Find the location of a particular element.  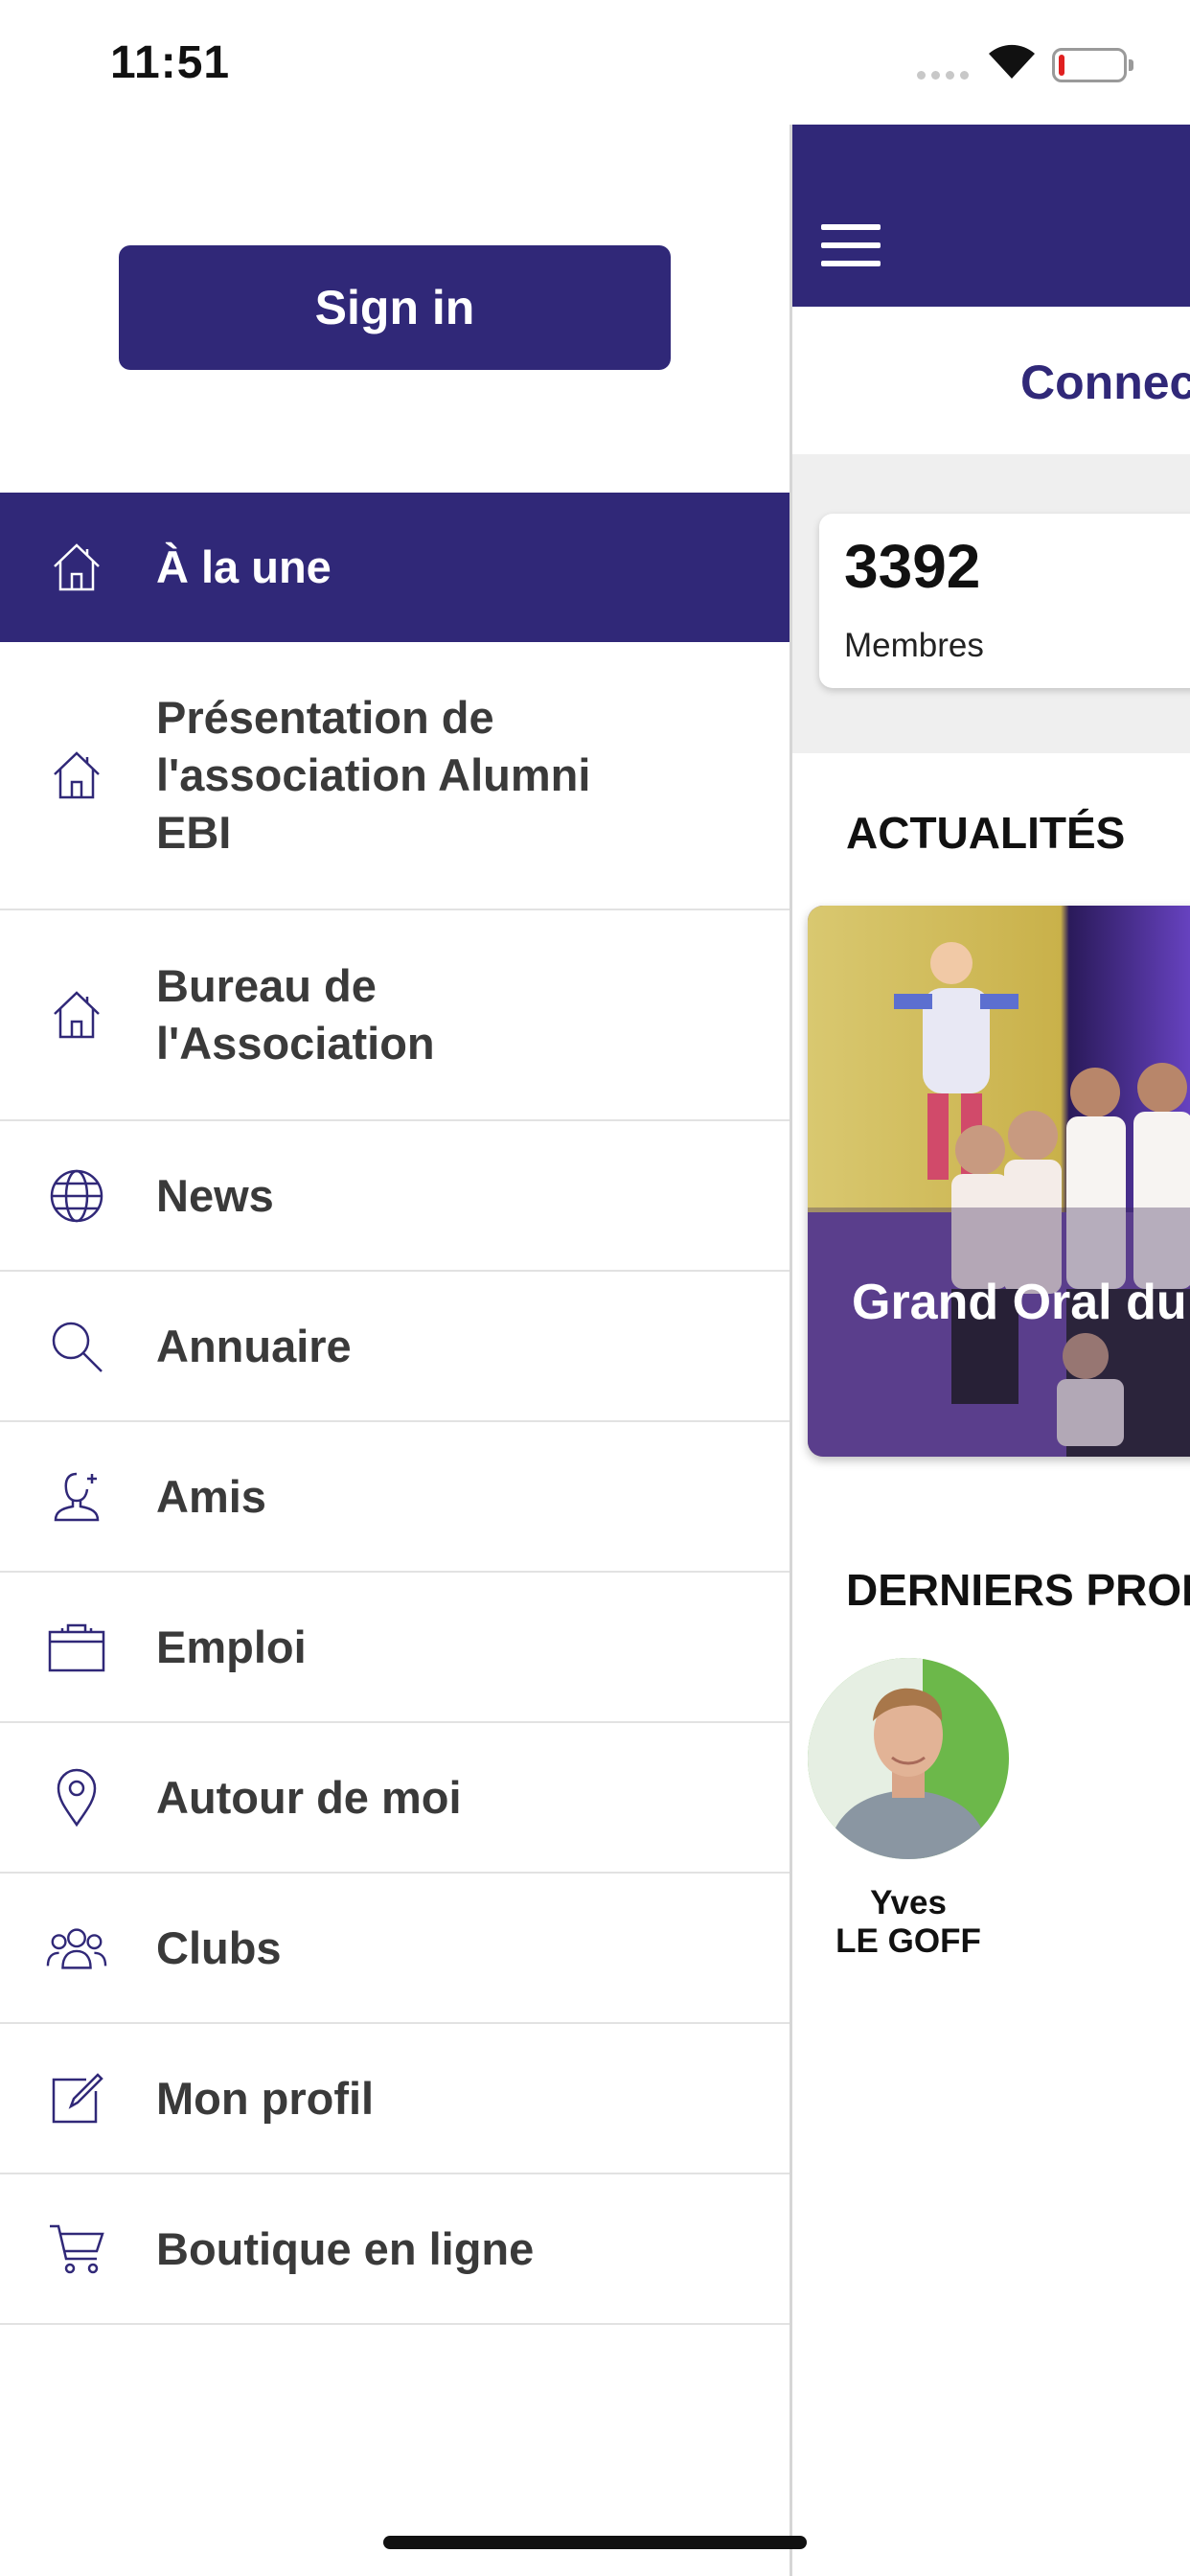

menu-item-autour-de-moi: Autour de moi is located at coordinates (395, 1798).